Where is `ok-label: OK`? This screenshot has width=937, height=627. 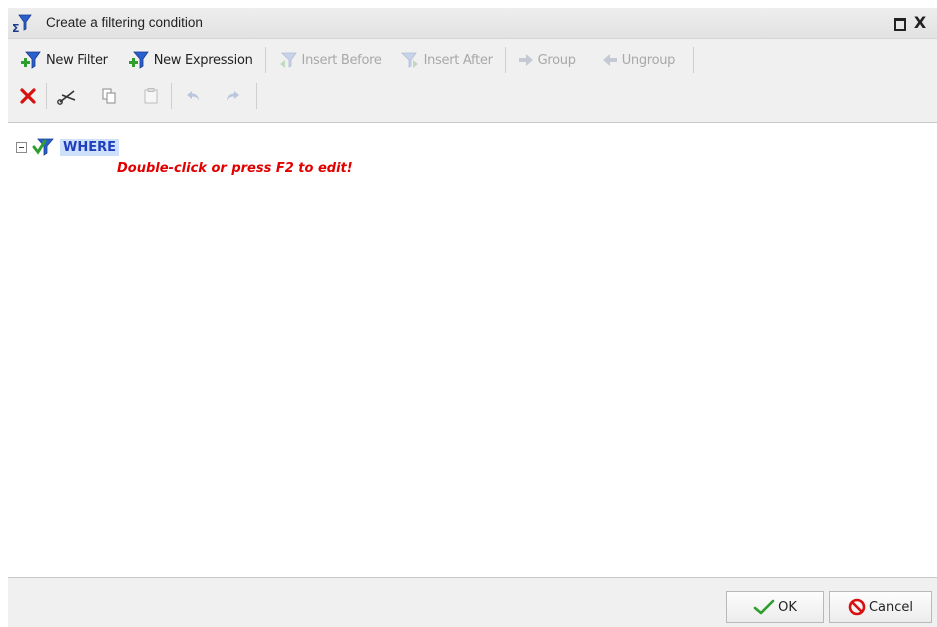 ok-label: OK is located at coordinates (787, 607).